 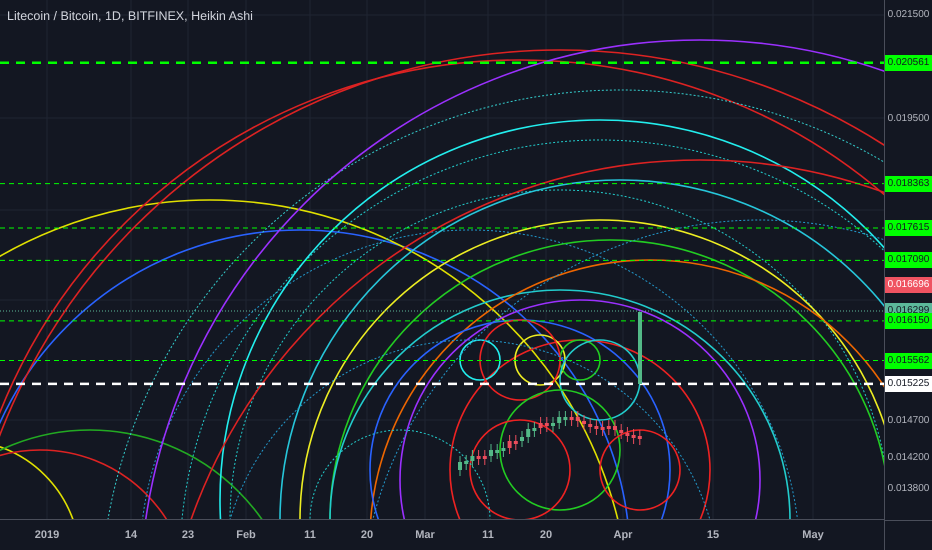 What do you see at coordinates (47, 535) in the screenshot?
I see `time-axis-label: 2019` at bounding box center [47, 535].